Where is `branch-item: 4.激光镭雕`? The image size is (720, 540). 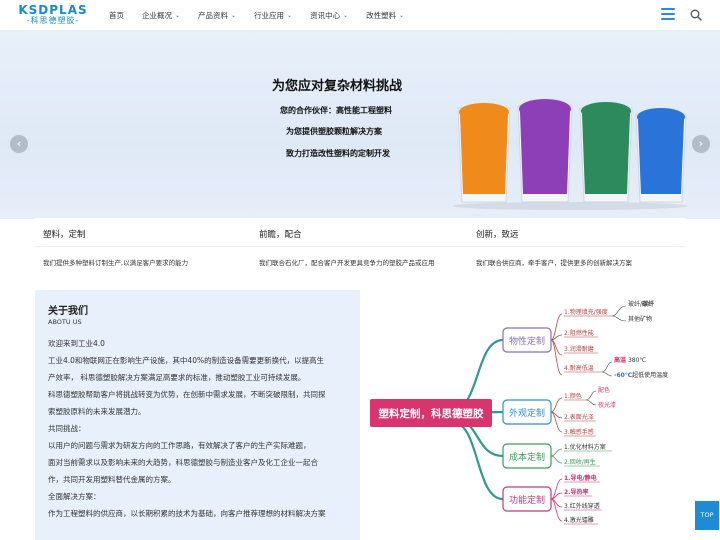 branch-item: 4.激光镭雕 is located at coordinates (579, 520).